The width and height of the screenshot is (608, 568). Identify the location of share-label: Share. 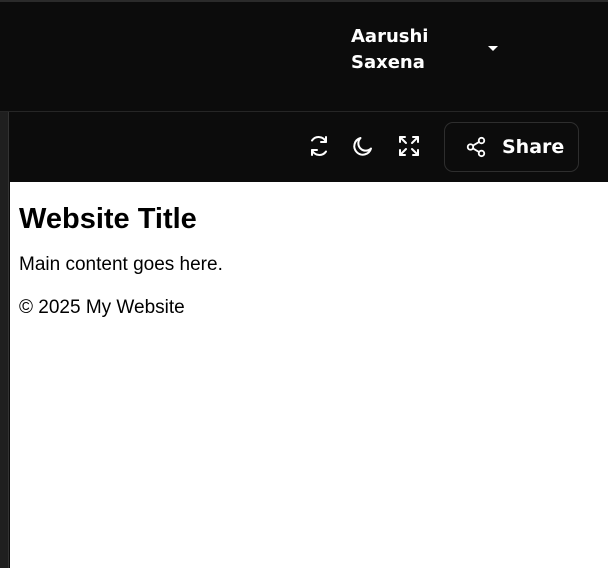
(533, 147).